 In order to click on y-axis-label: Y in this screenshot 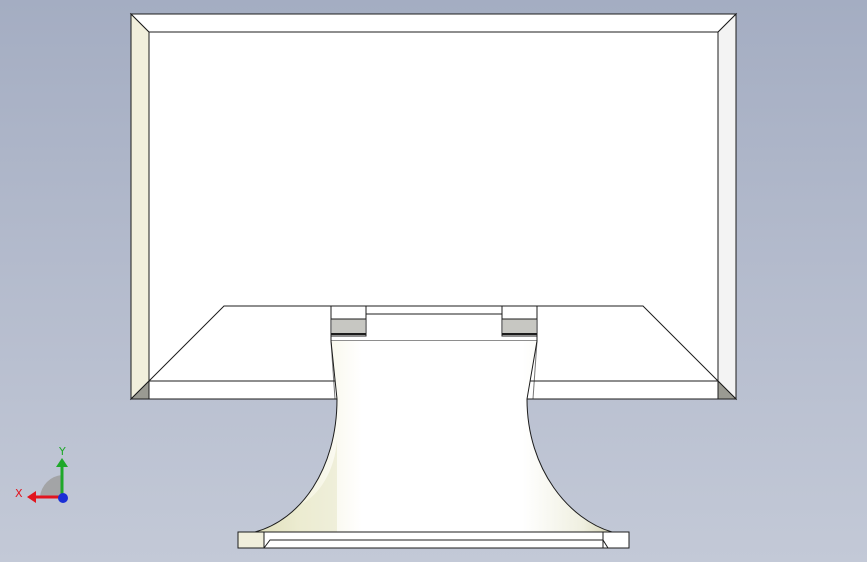, I will do `click(62, 451)`.